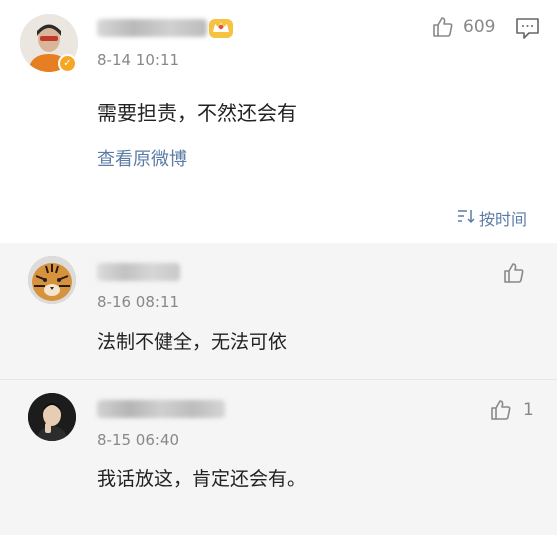 This screenshot has height=535, width=557. What do you see at coordinates (138, 60) in the screenshot?
I see `comment-timestamp: 8-14 10:11` at bounding box center [138, 60].